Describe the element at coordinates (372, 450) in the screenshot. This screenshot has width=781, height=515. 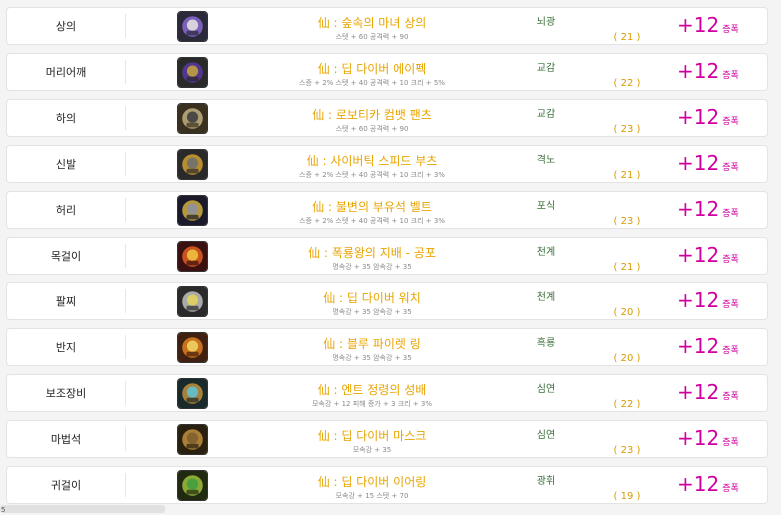
I see `item-stats: 모속강 + 35` at that location.